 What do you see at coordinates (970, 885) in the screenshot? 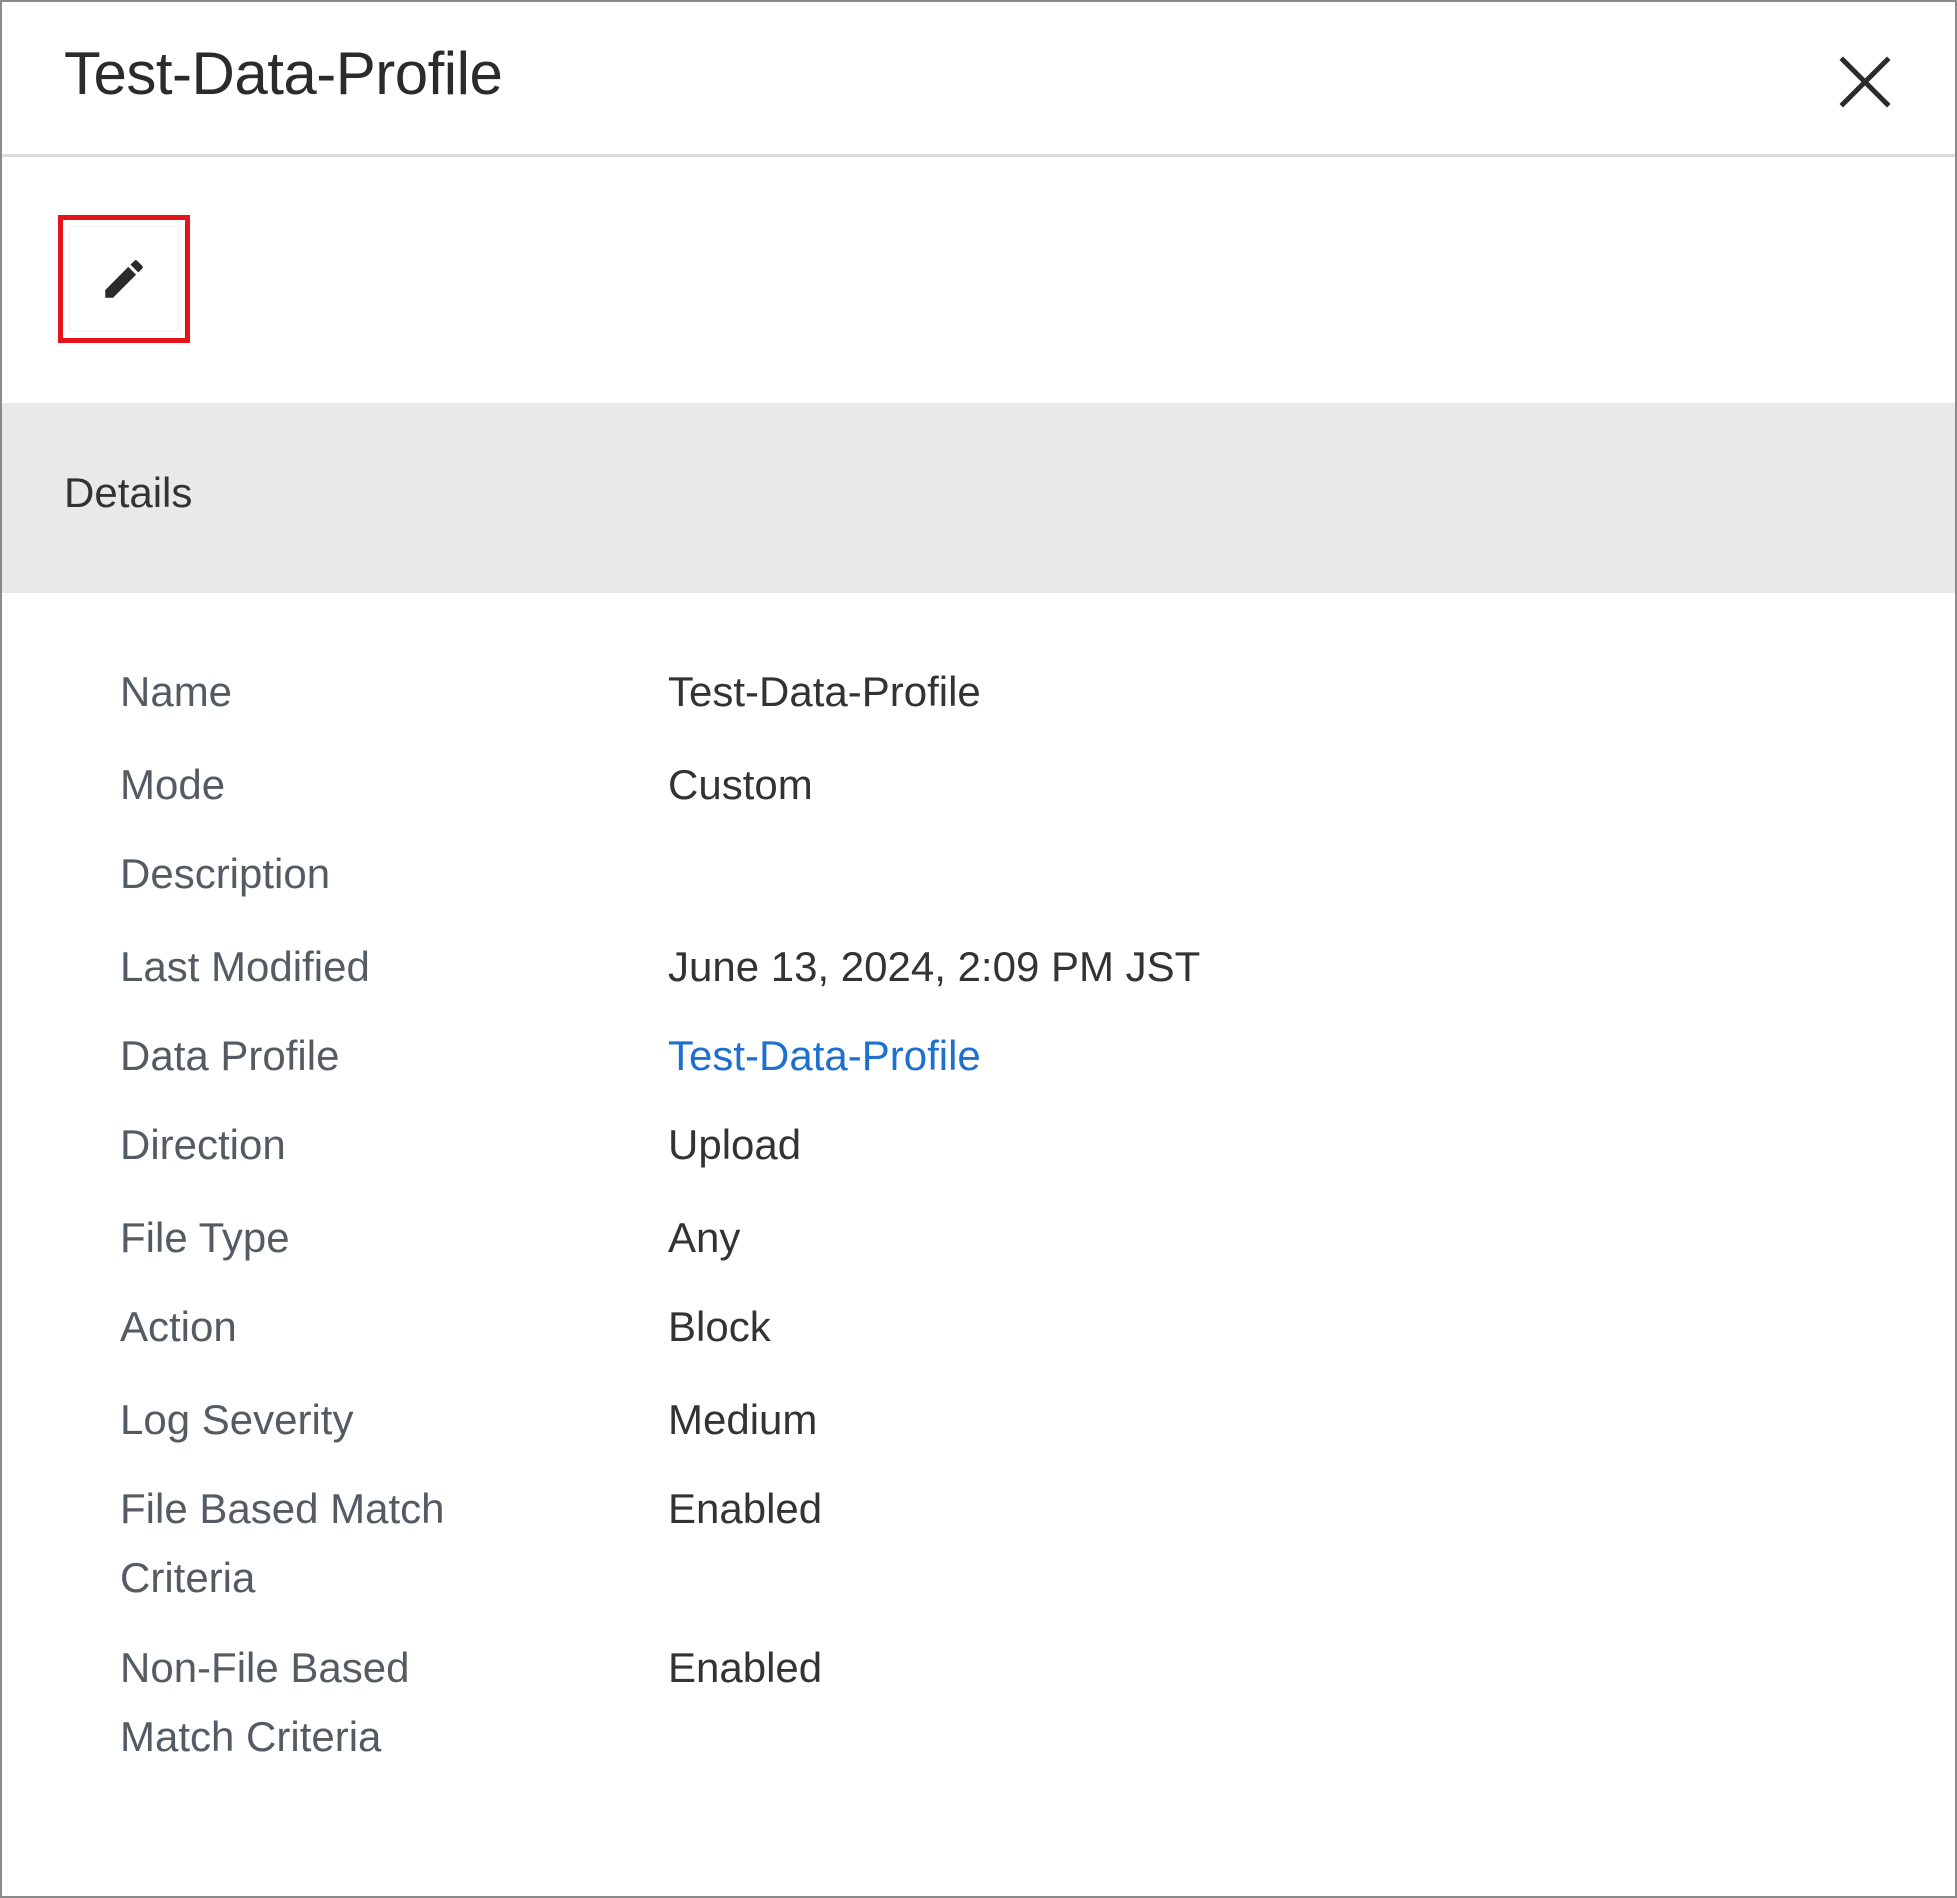
I see `detail-row-description: Description` at bounding box center [970, 885].